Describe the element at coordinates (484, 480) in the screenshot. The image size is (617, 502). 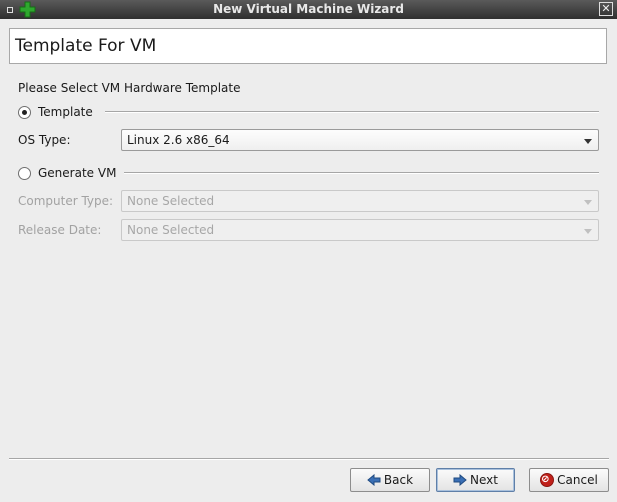
I see `next-button-label: Next` at that location.